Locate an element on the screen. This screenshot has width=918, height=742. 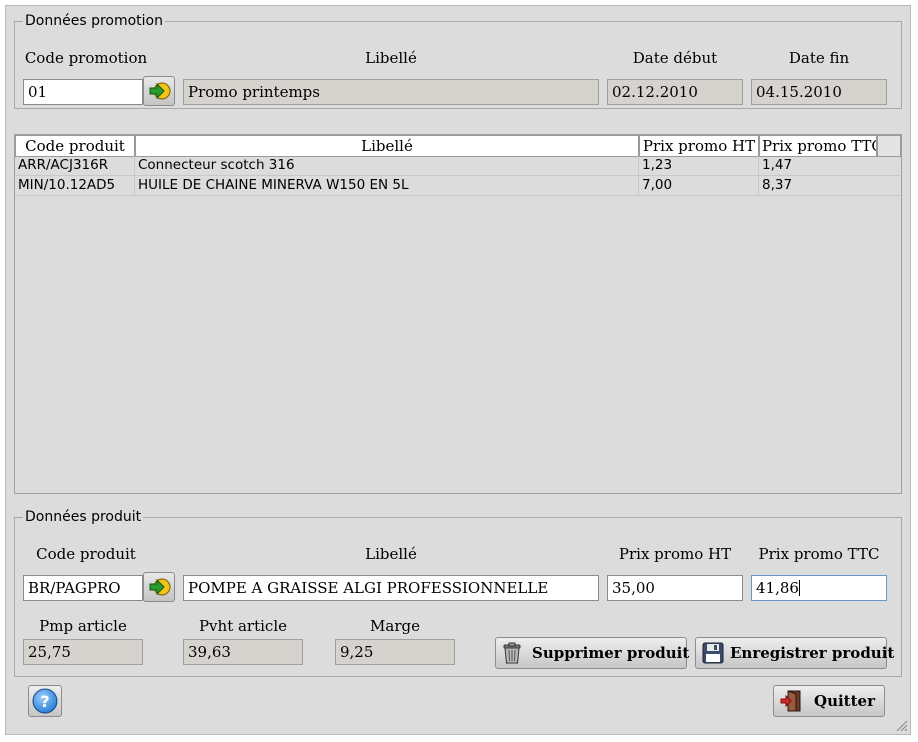
marge-field: 9,25 is located at coordinates (395, 652).